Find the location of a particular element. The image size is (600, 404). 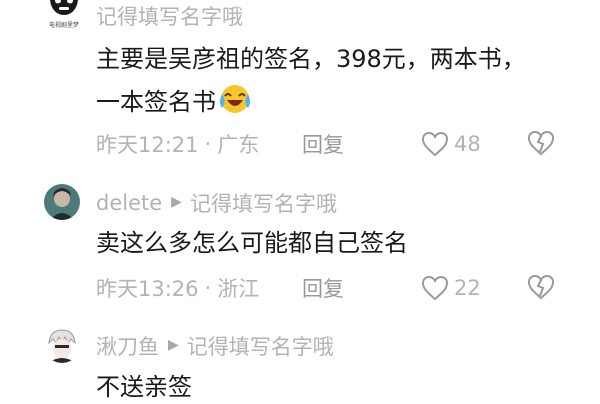

location: 浙江 is located at coordinates (238, 289).